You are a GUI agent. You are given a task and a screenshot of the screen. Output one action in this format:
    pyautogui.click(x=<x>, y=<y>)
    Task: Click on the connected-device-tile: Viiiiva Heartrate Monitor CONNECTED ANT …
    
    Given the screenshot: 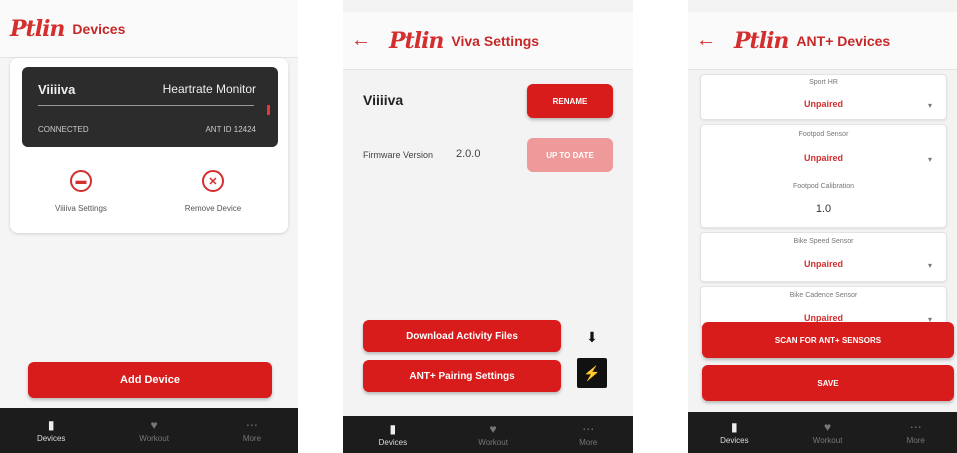 What is the action you would take?
    pyautogui.click(x=150, y=107)
    